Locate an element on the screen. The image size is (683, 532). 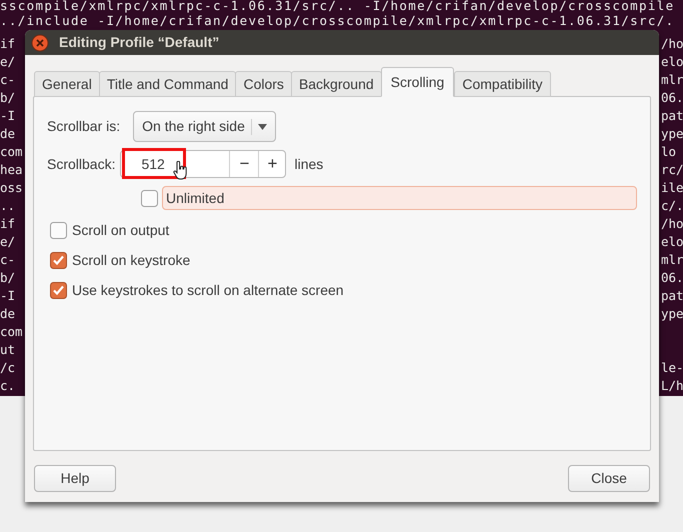
terminal-text: ile is located at coordinates (672, 188).